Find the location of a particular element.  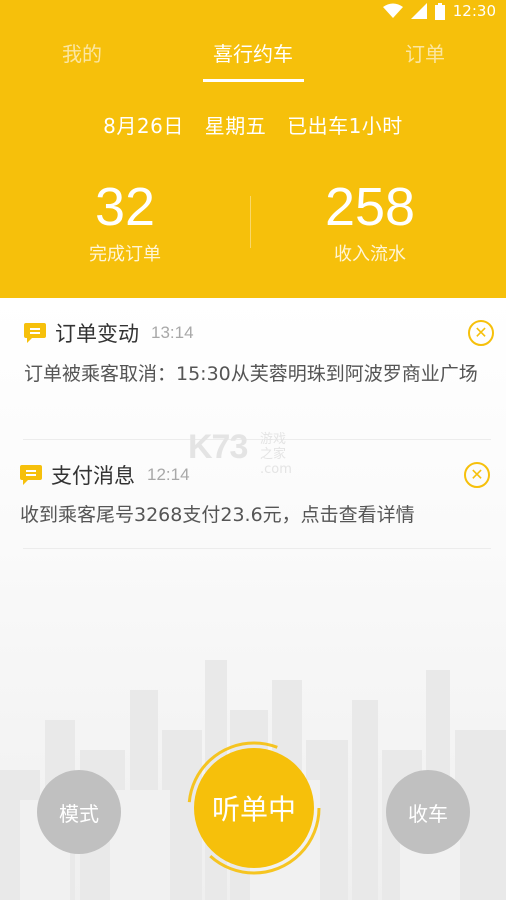

watermark-logo: K73 is located at coordinates (218, 447).